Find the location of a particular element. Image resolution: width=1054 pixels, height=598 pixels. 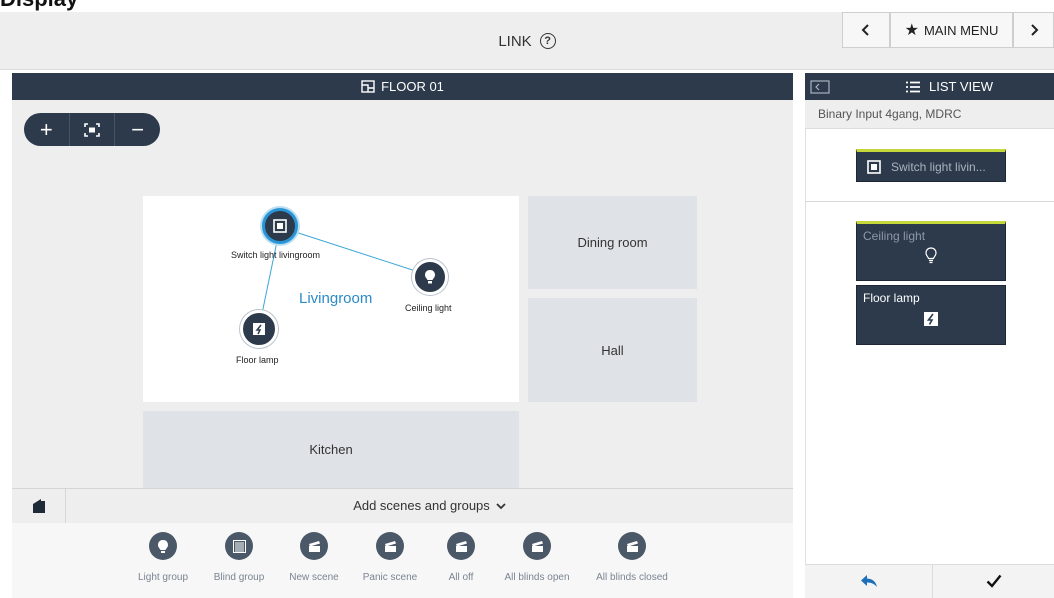

room-hall: Hall is located at coordinates (612, 350).